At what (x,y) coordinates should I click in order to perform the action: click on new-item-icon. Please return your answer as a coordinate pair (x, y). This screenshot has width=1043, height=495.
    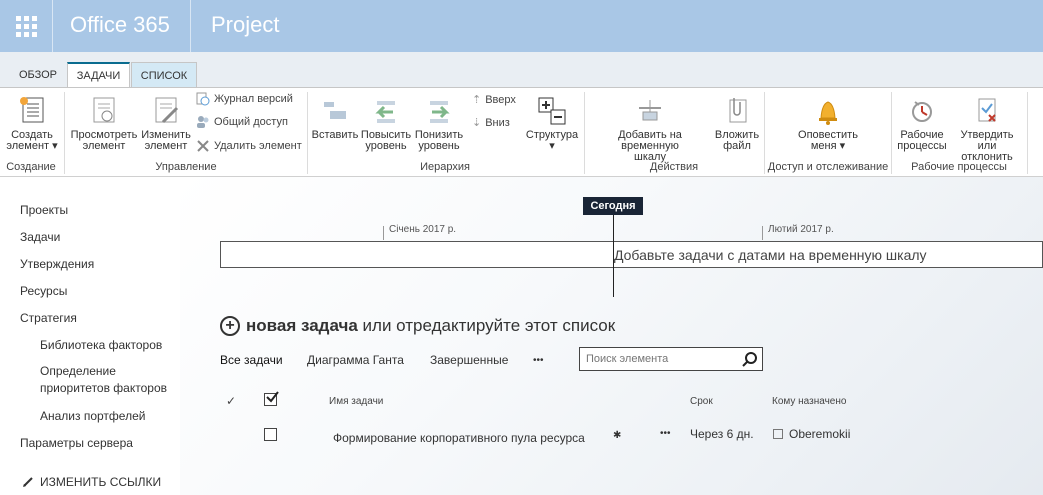
    Looking at the image, I should click on (32, 110).